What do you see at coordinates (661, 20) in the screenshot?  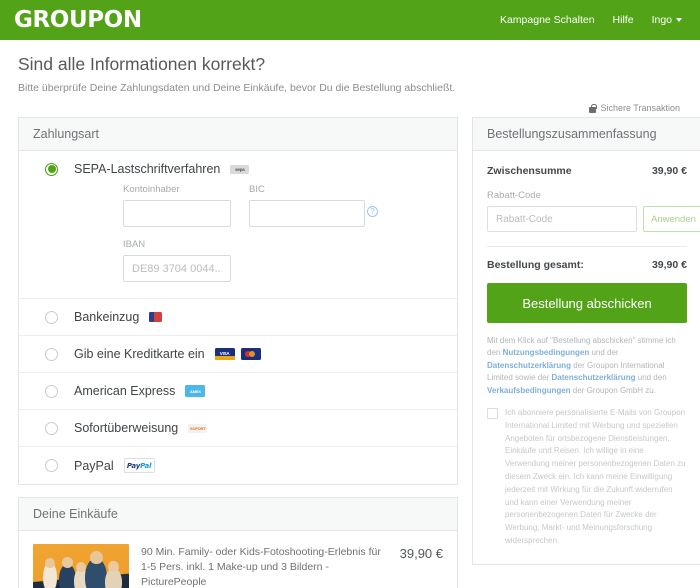 I see `nav-account-label: Ingo` at bounding box center [661, 20].